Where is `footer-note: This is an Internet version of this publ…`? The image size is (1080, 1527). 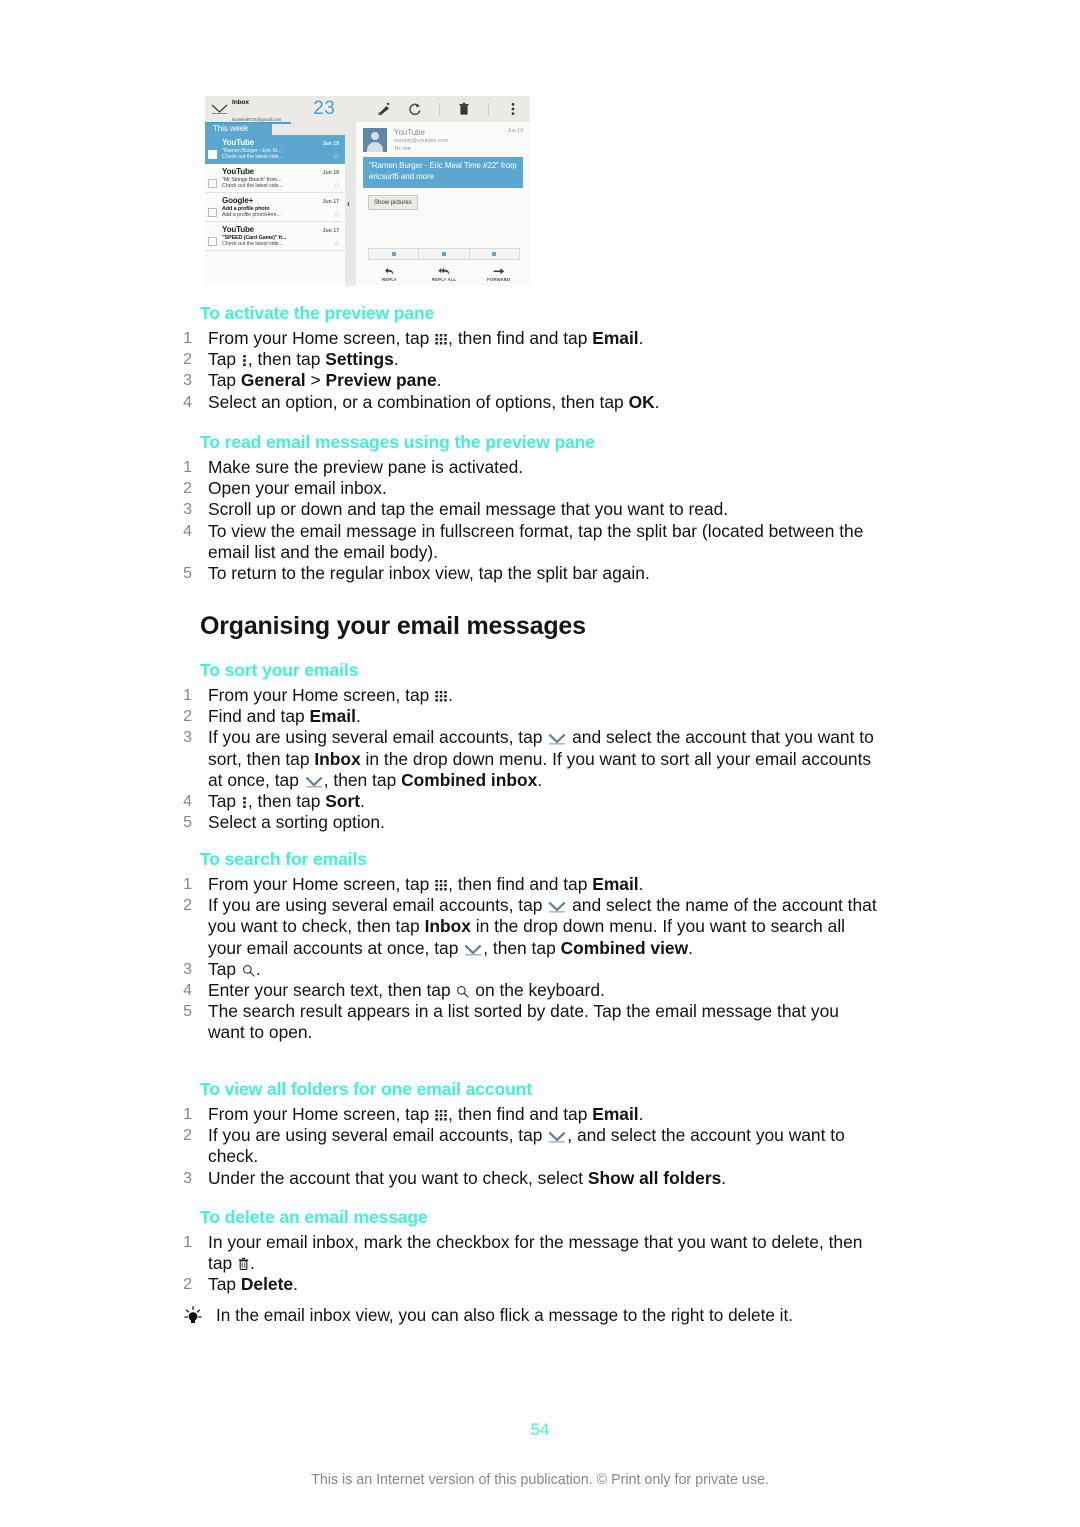
footer-note: This is an Internet version of this publ… is located at coordinates (540, 1480).